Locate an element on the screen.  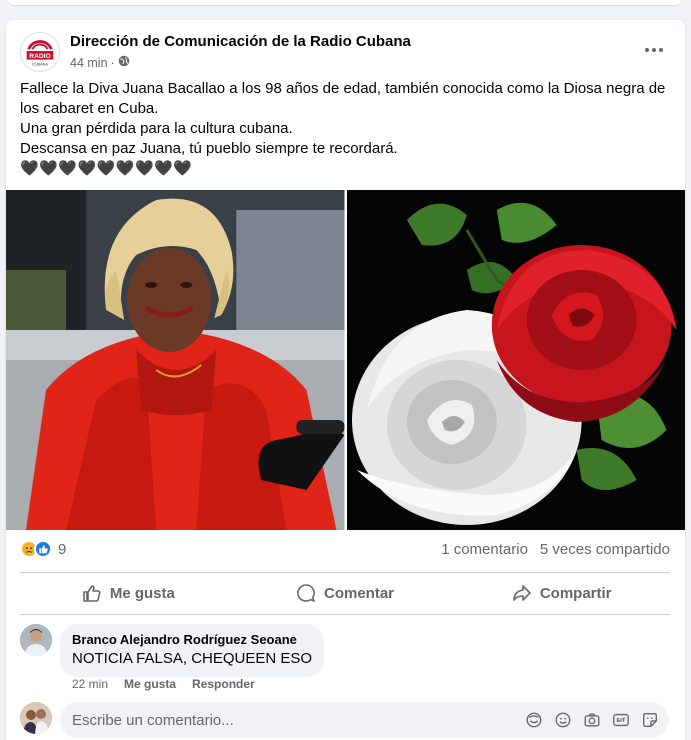
more-options-button is located at coordinates (654, 50).